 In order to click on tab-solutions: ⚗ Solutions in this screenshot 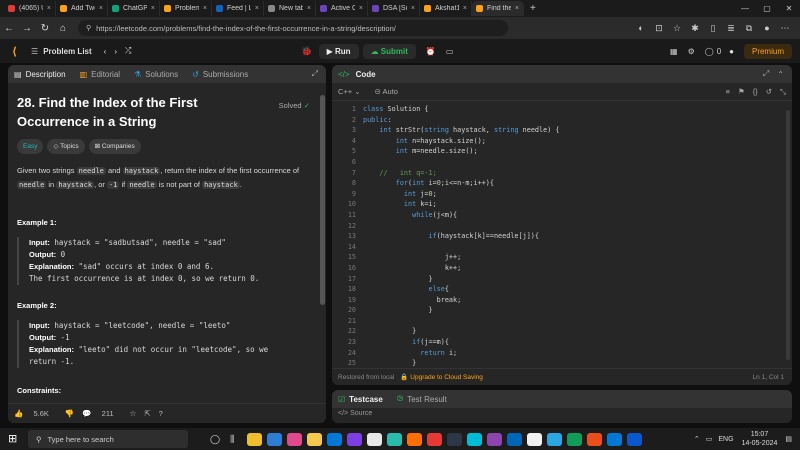, I will do `click(158, 74)`.